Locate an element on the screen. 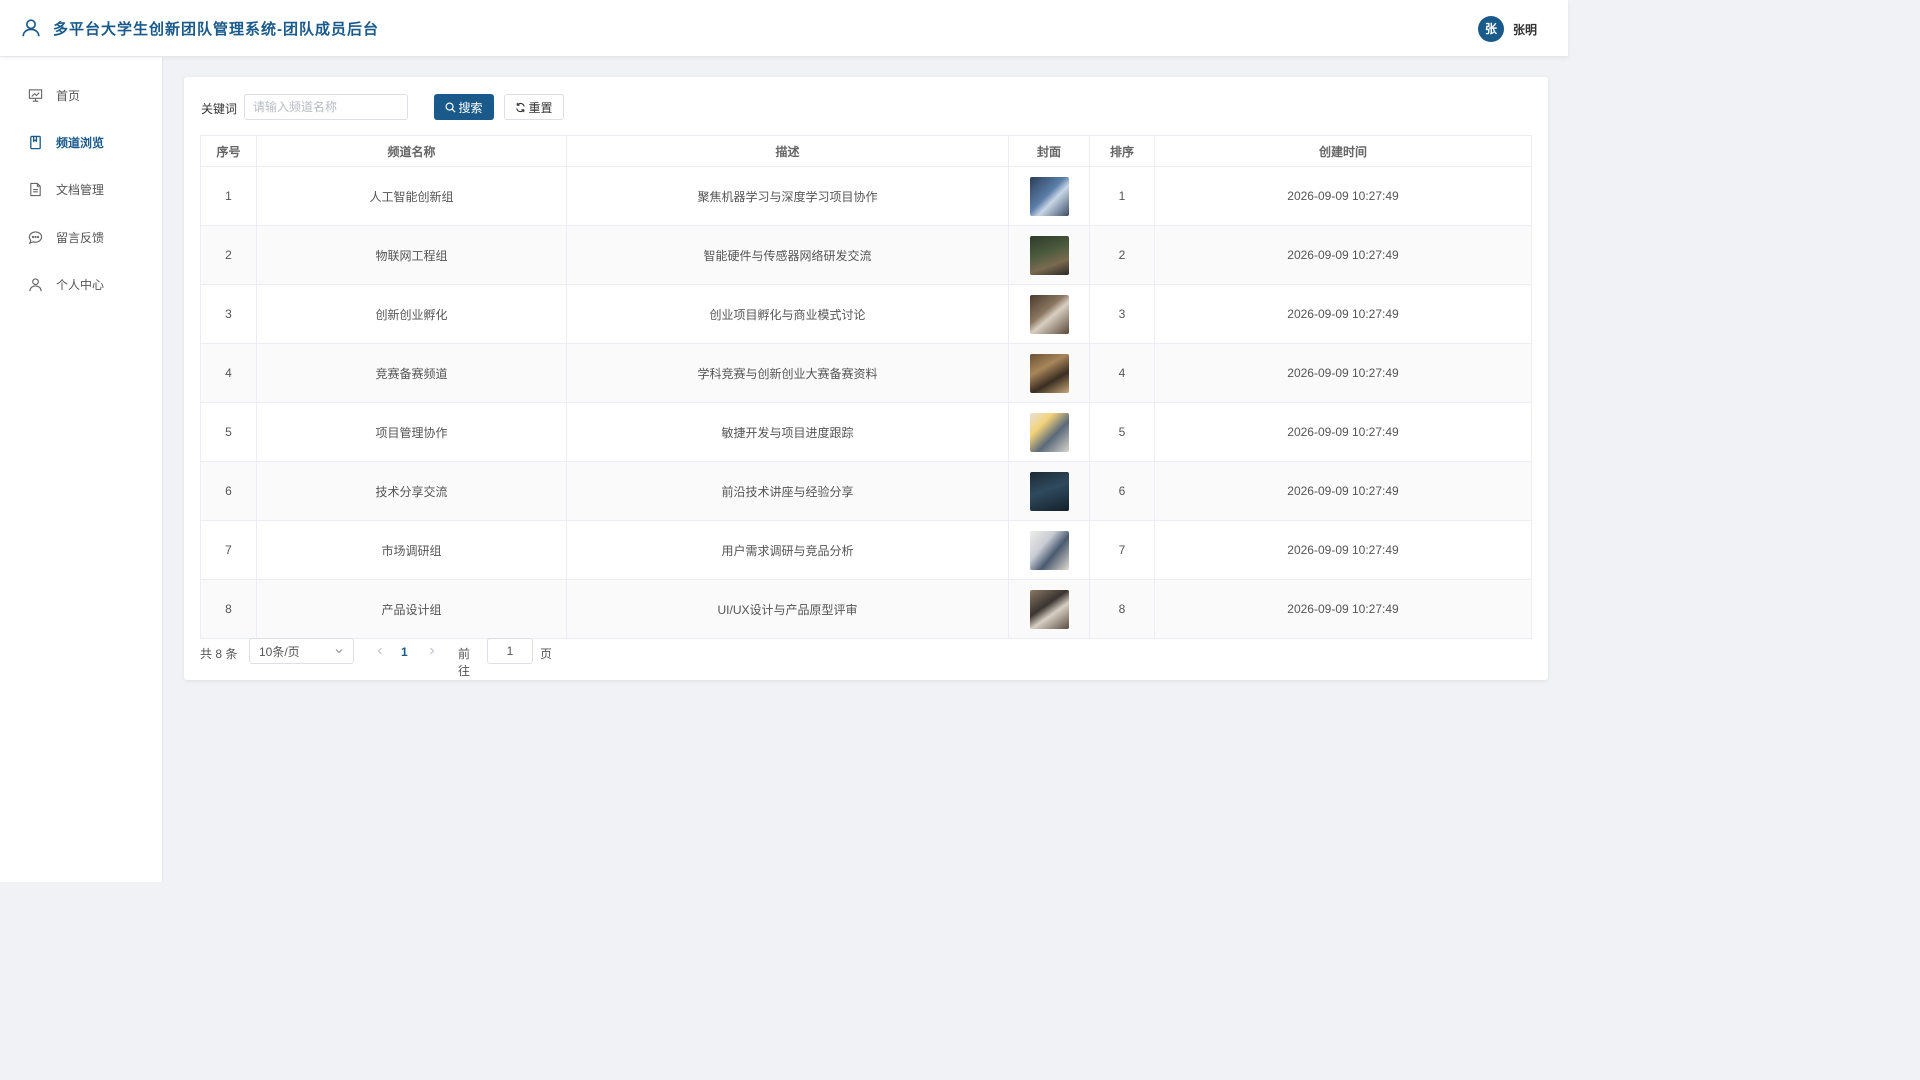 The image size is (1920, 1080). cell-desc: 敏捷开发与项目进度跟踪 is located at coordinates (787, 432).